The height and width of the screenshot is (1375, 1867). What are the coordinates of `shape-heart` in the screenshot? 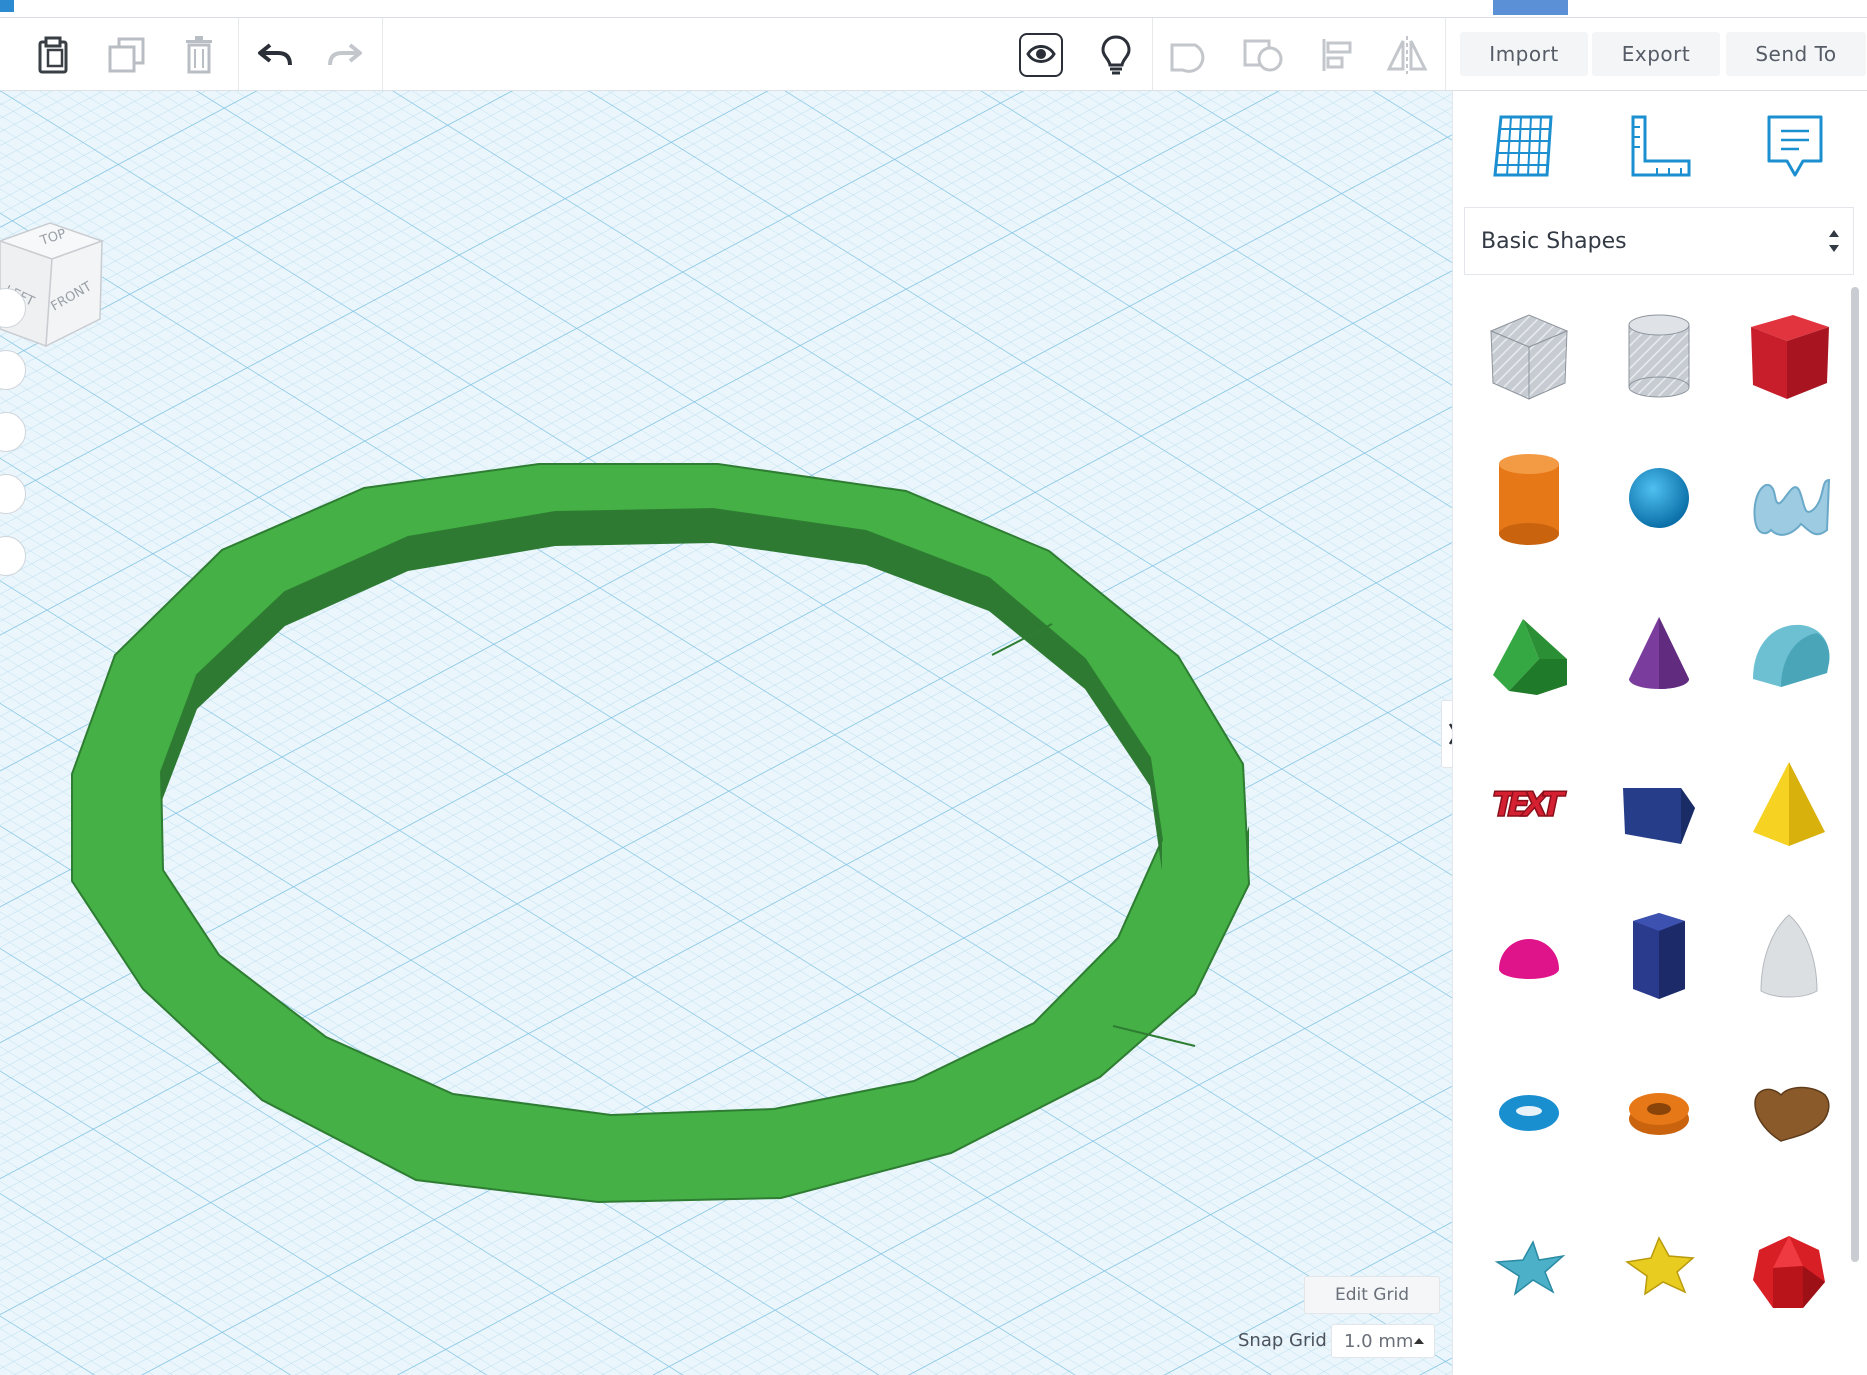 It's located at (1789, 1113).